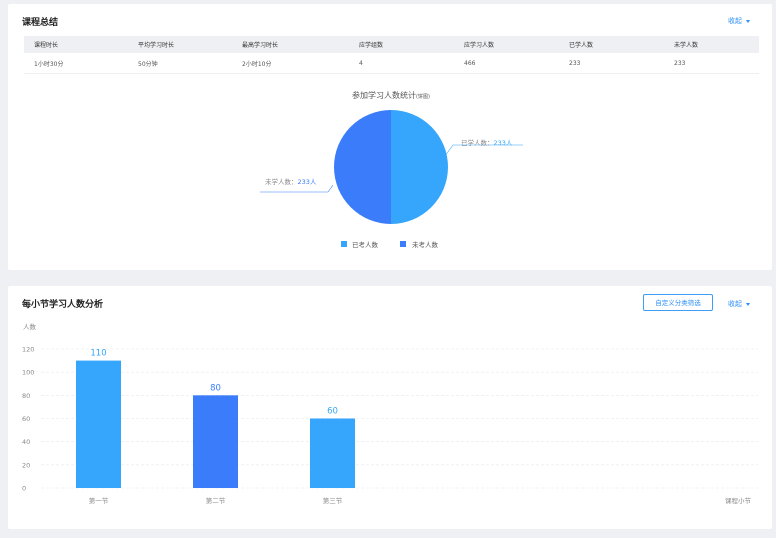 The image size is (776, 538). I want to click on pie-label-learned: 已学人数：233人, so click(487, 142).